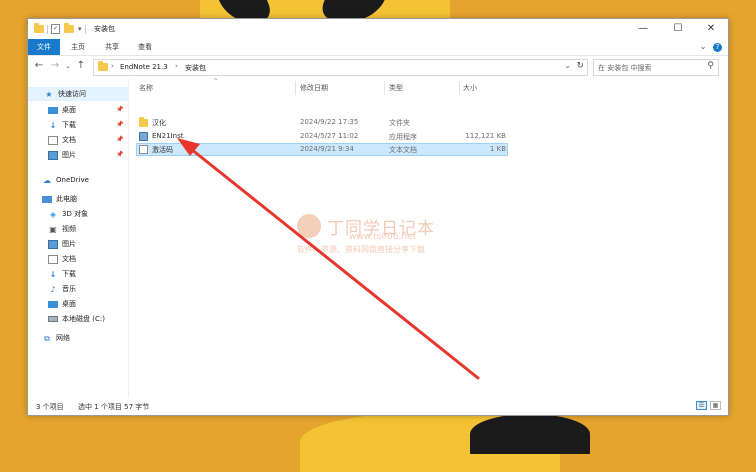 This screenshot has width=756, height=472. Describe the element at coordinates (701, 405) in the screenshot. I see `details-view-button: ☰` at that location.